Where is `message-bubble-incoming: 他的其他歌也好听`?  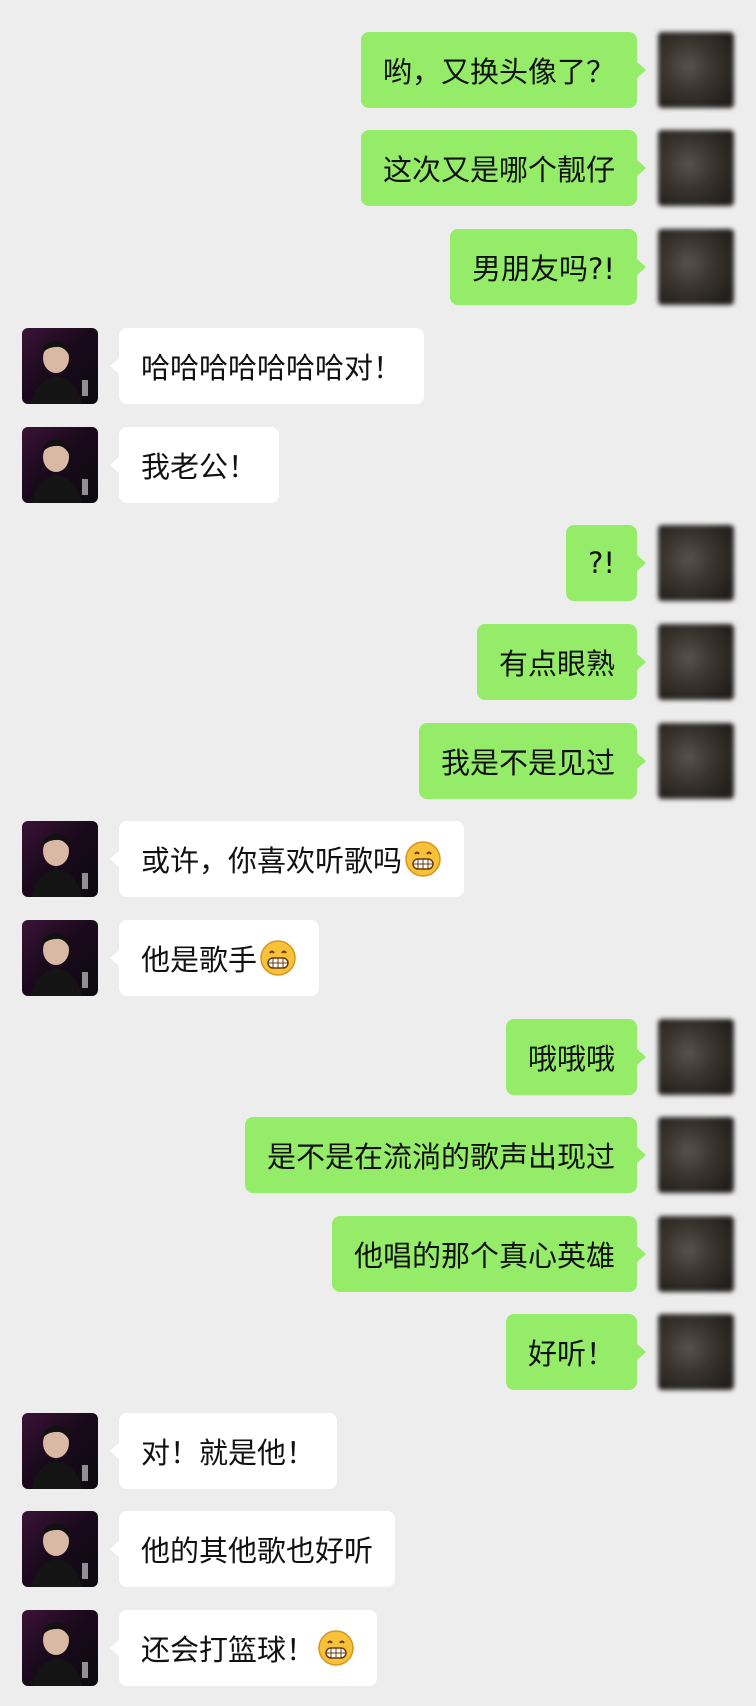
message-bubble-incoming: 他的其他歌也好听 is located at coordinates (252, 1549).